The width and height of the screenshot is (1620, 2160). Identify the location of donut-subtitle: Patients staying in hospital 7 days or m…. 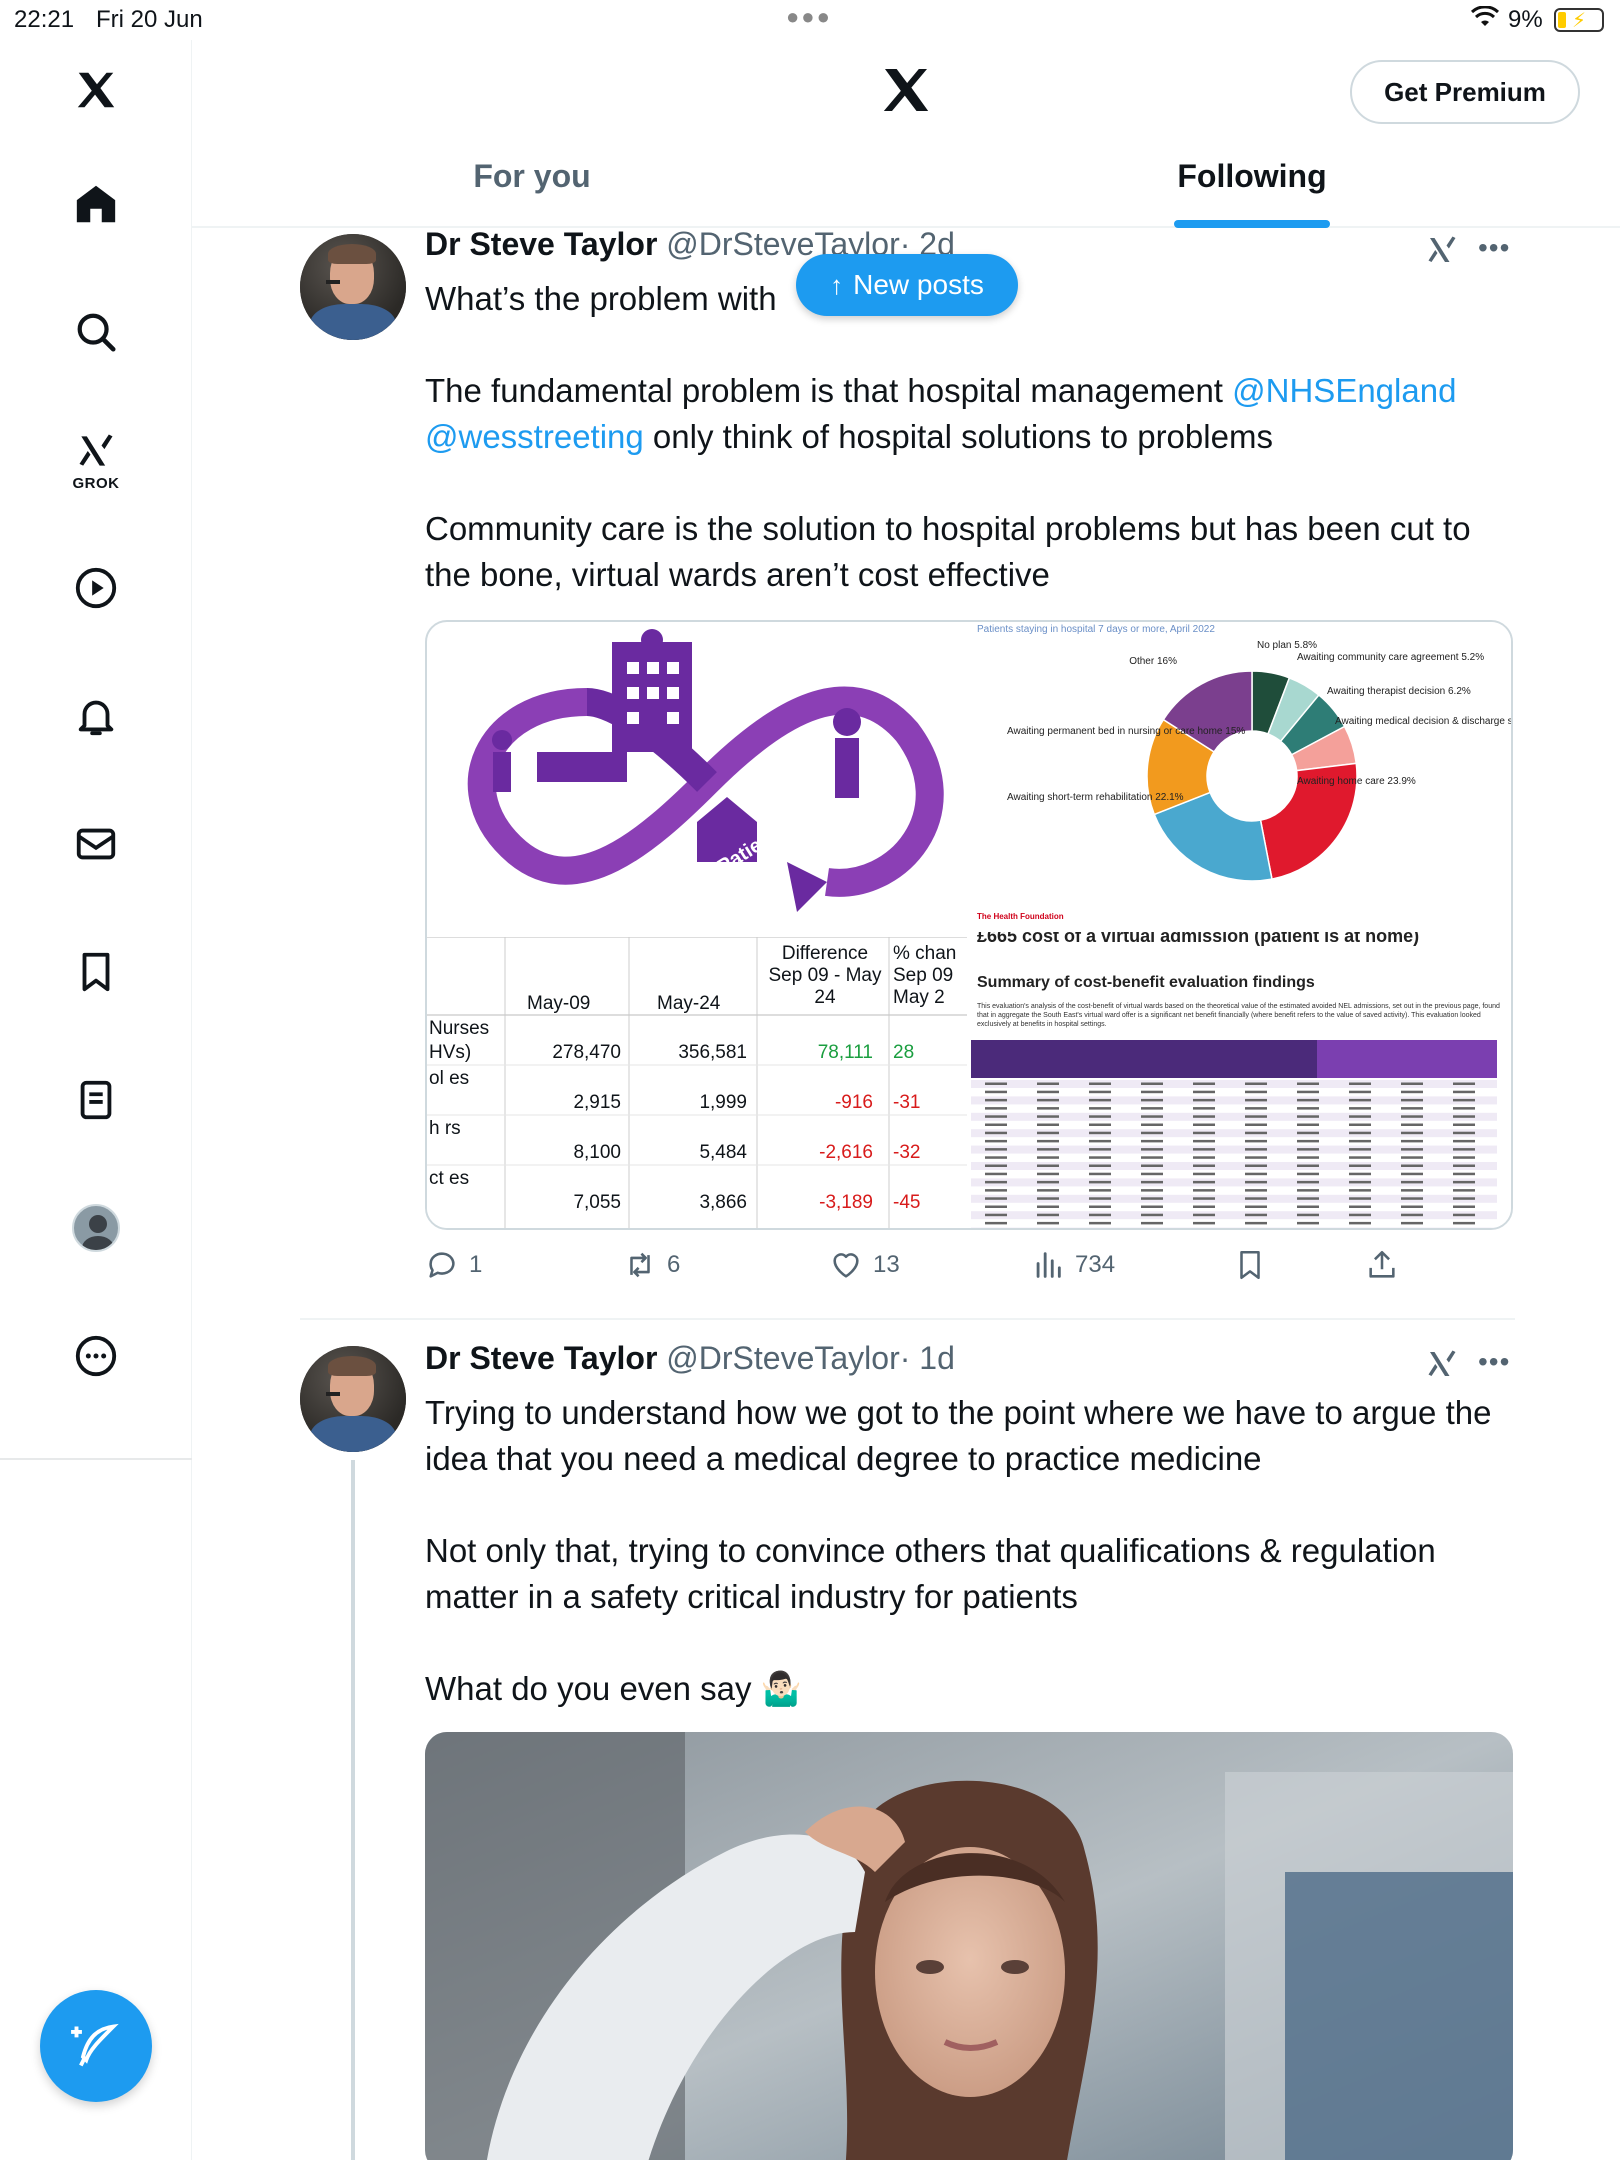
(1096, 629).